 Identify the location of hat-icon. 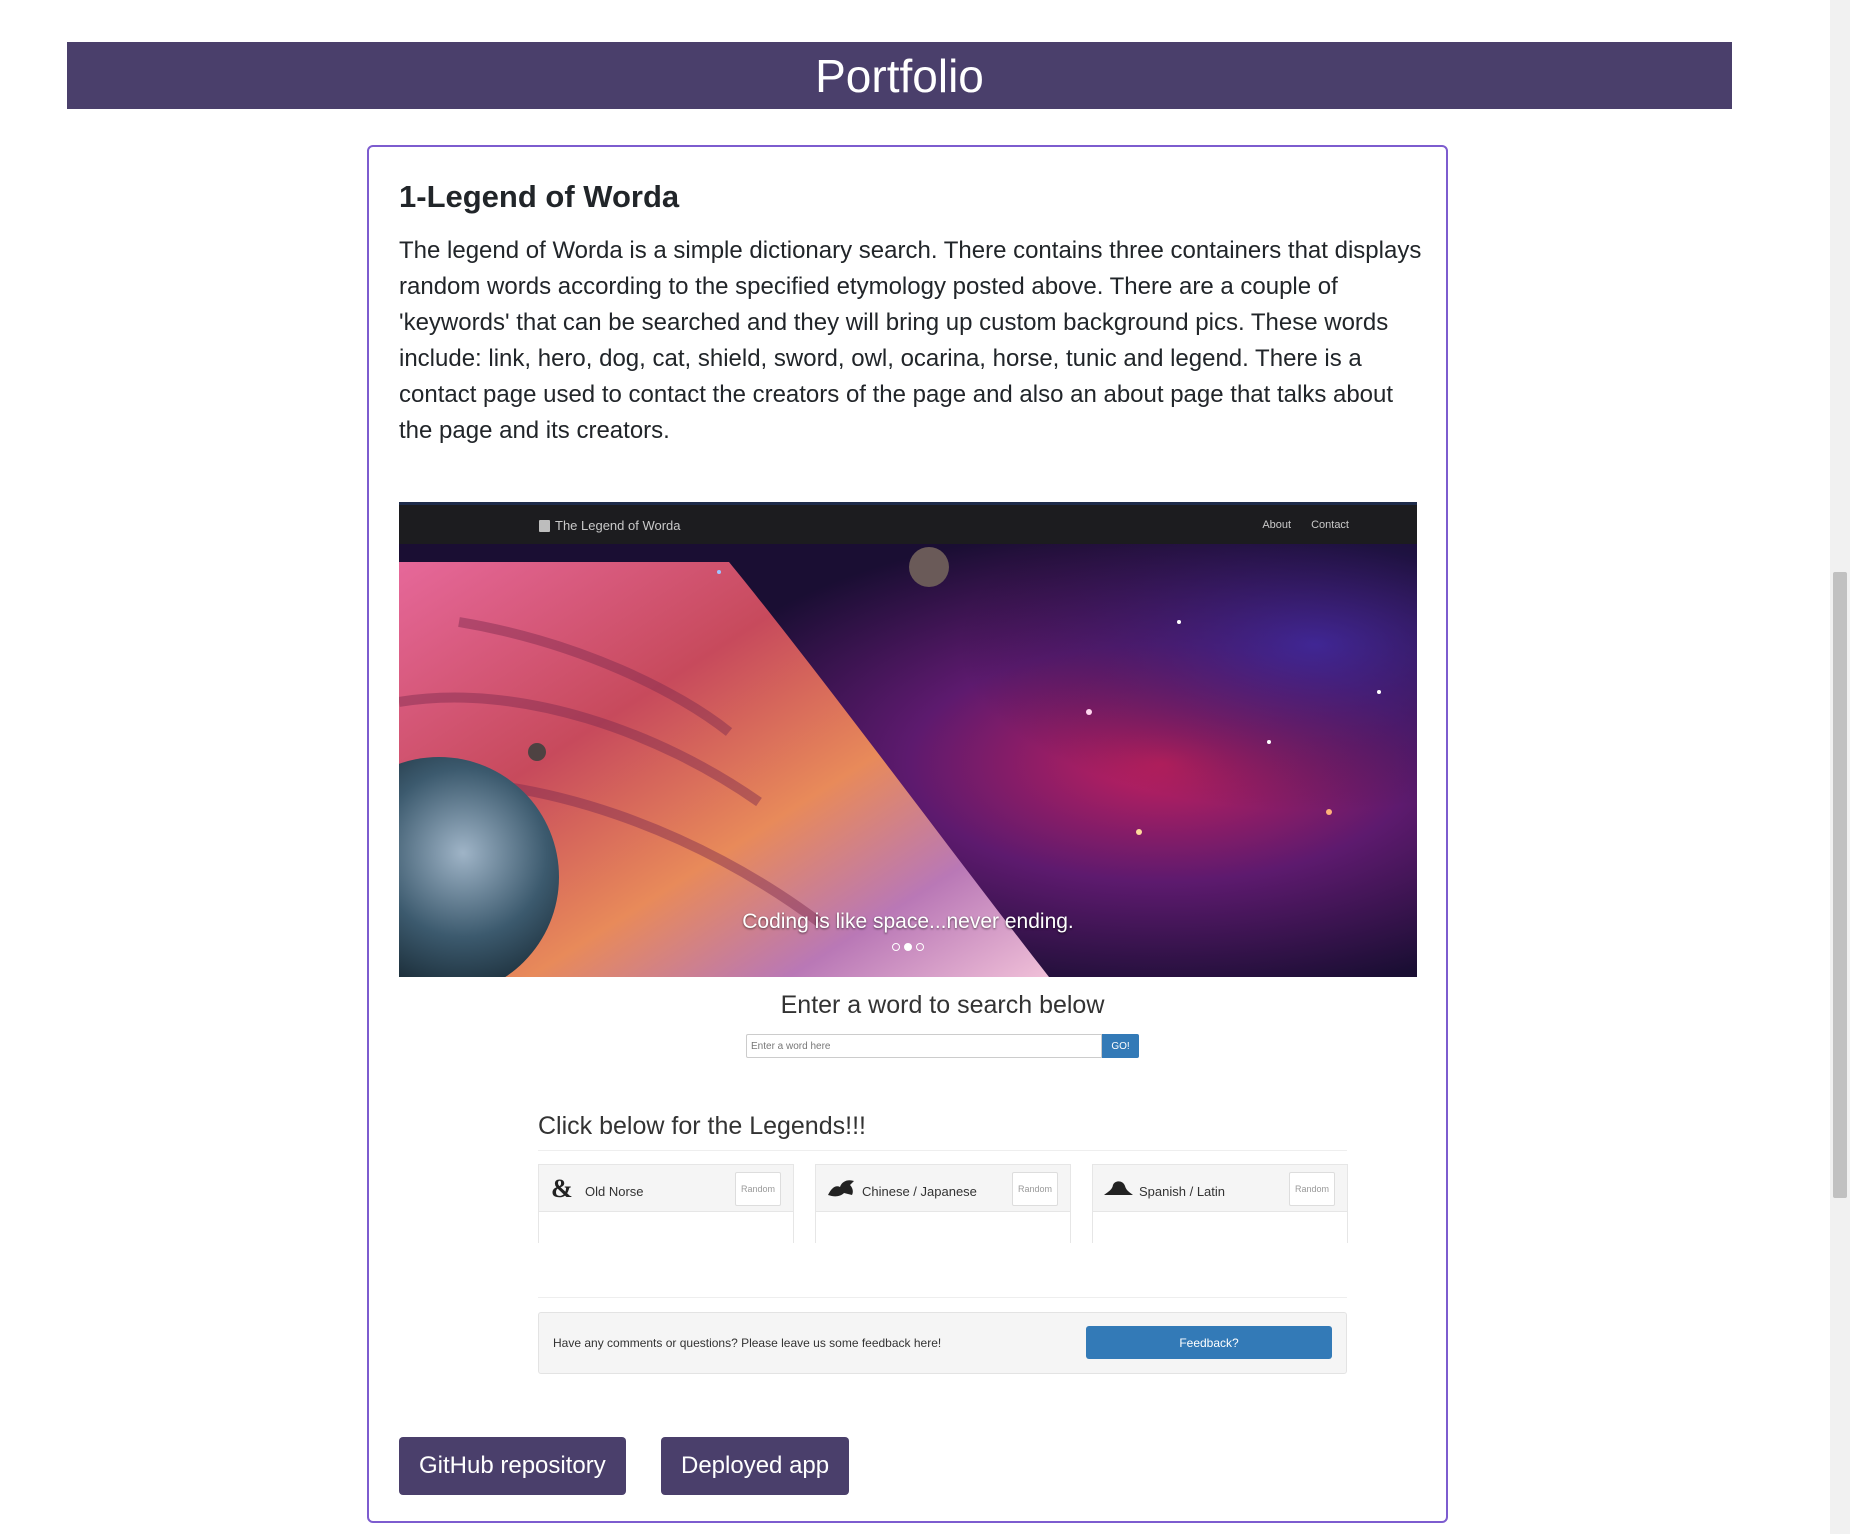
(1118, 1188).